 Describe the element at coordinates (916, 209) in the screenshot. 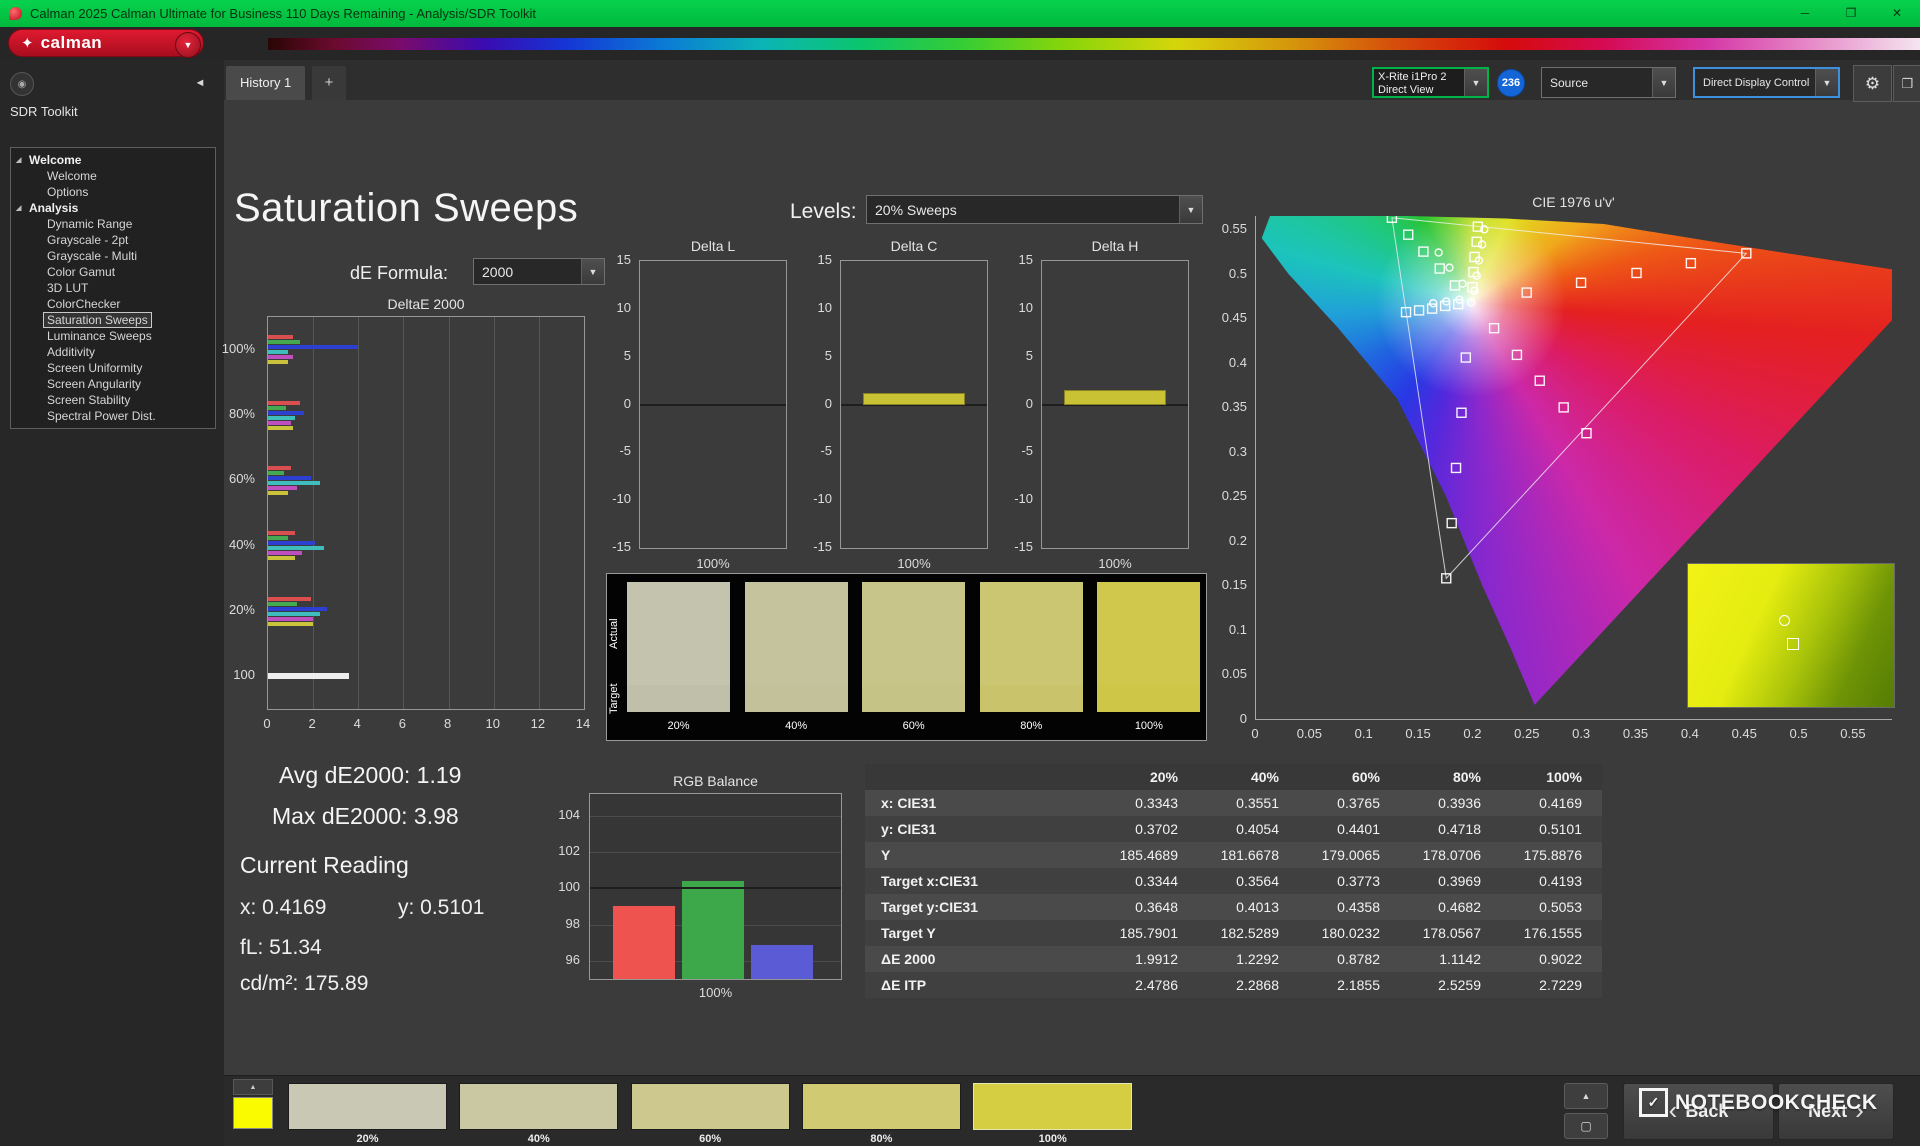

I see `levels-value: 20% Sweeps` at that location.